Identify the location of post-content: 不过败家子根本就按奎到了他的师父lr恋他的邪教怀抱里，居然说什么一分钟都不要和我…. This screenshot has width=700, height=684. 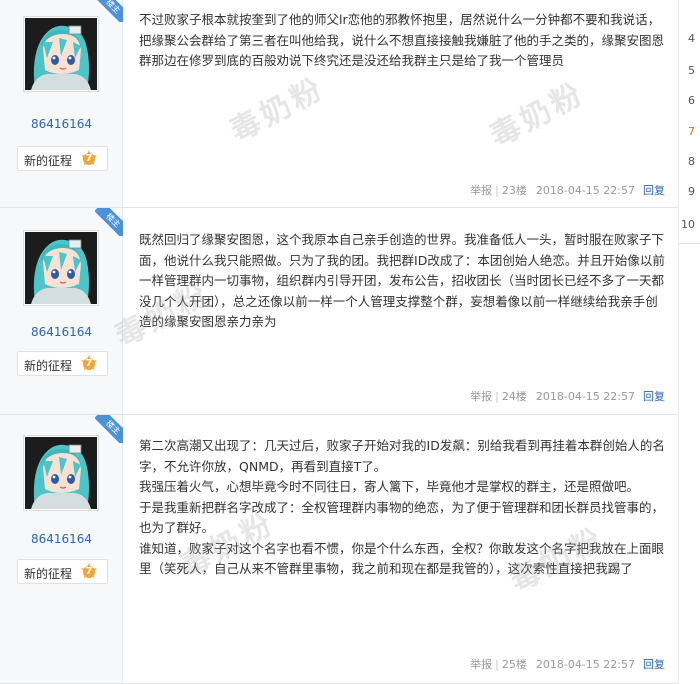
(402, 41).